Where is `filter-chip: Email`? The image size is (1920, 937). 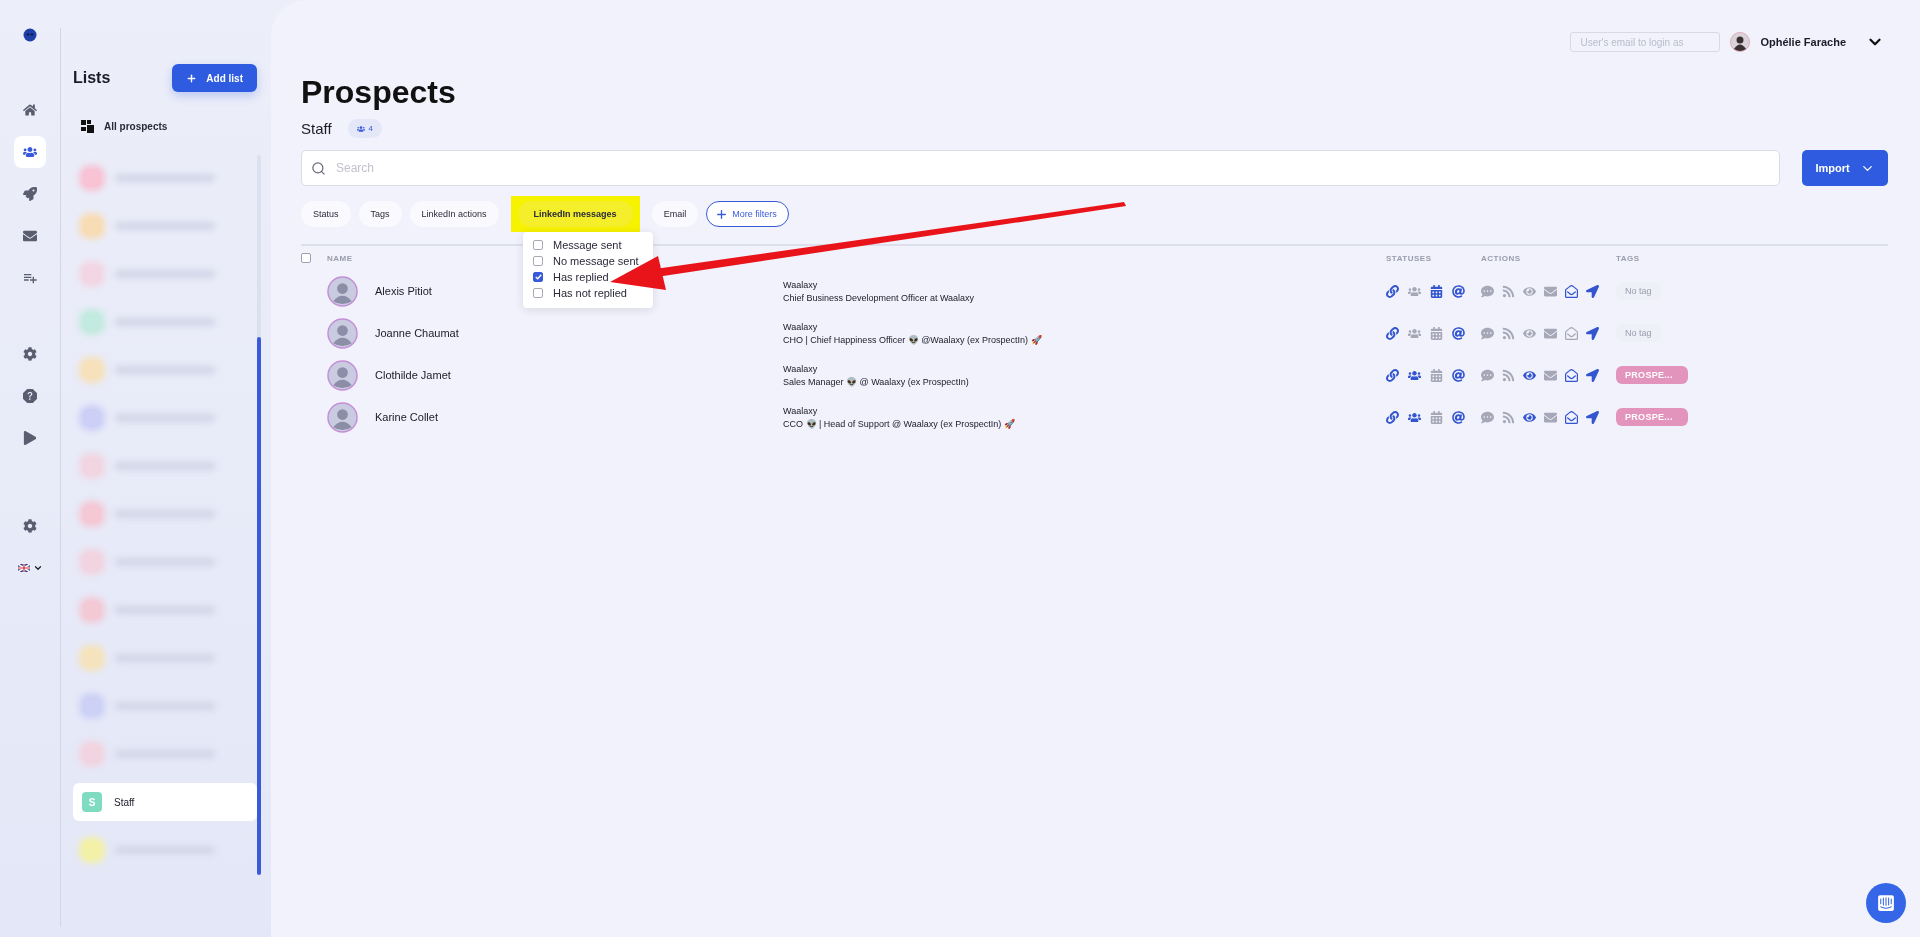 filter-chip: Email is located at coordinates (675, 214).